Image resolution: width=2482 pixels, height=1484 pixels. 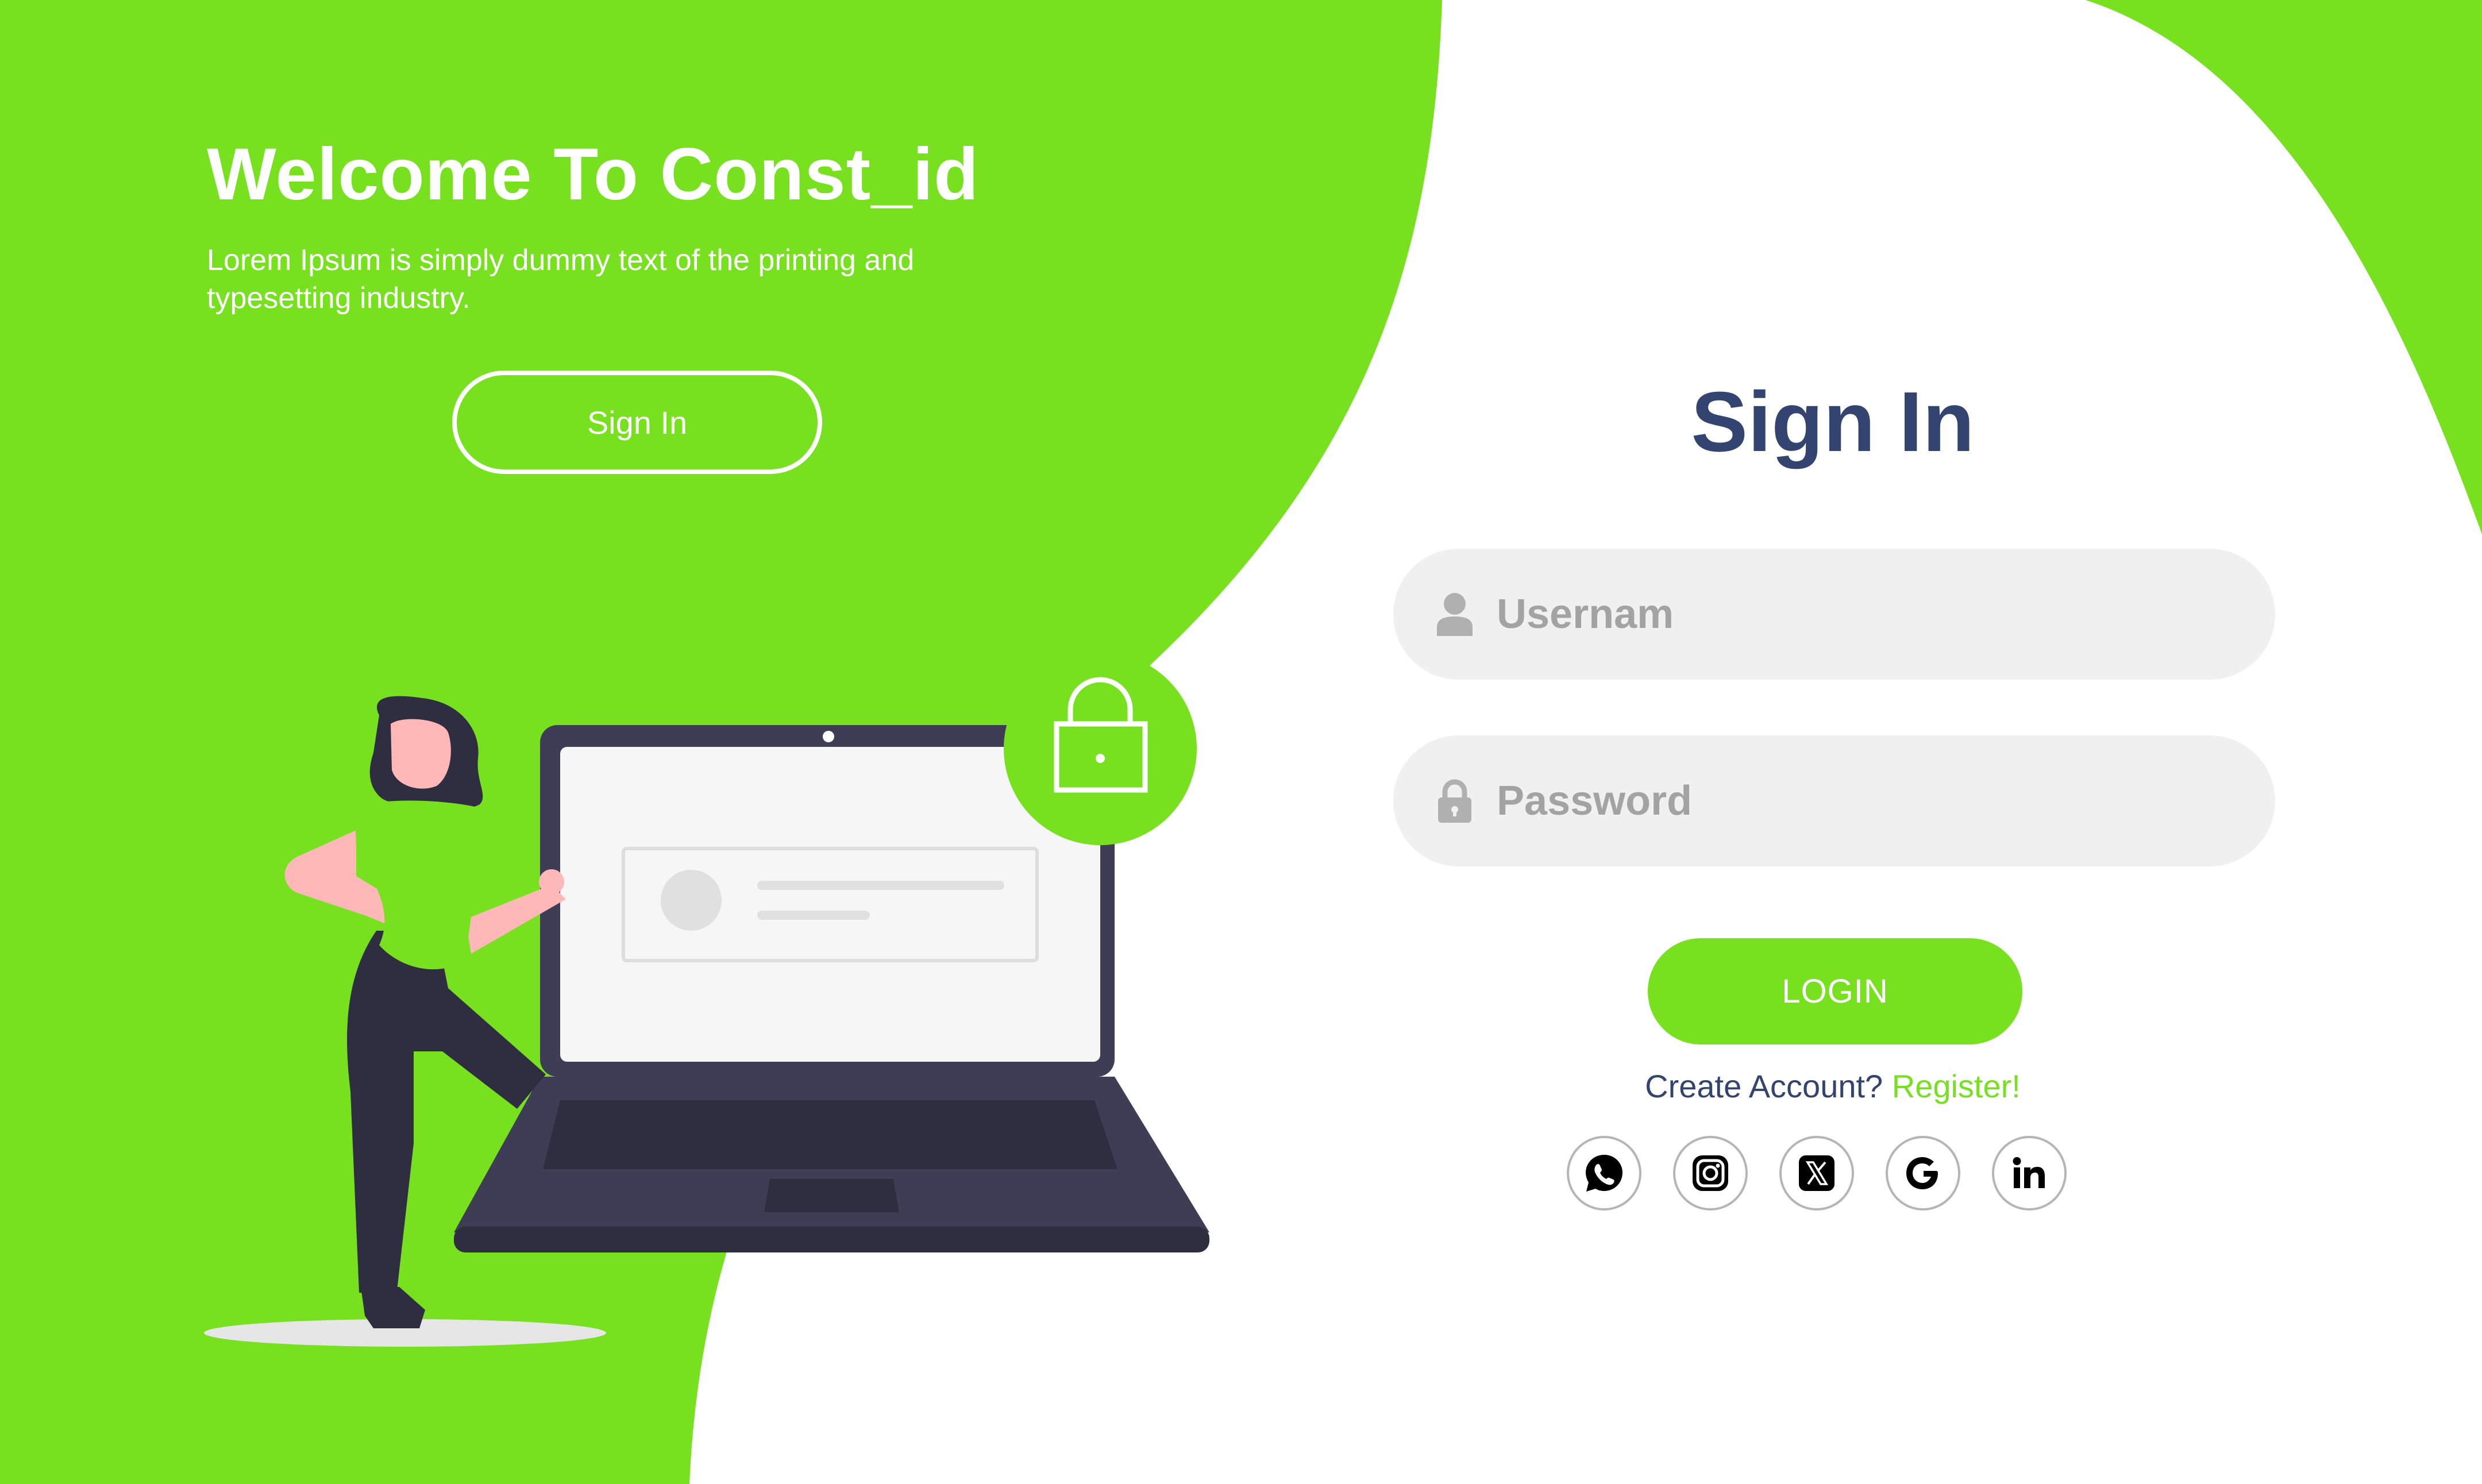 I want to click on hero-title: Welcome To Const_id, so click(x=594, y=174).